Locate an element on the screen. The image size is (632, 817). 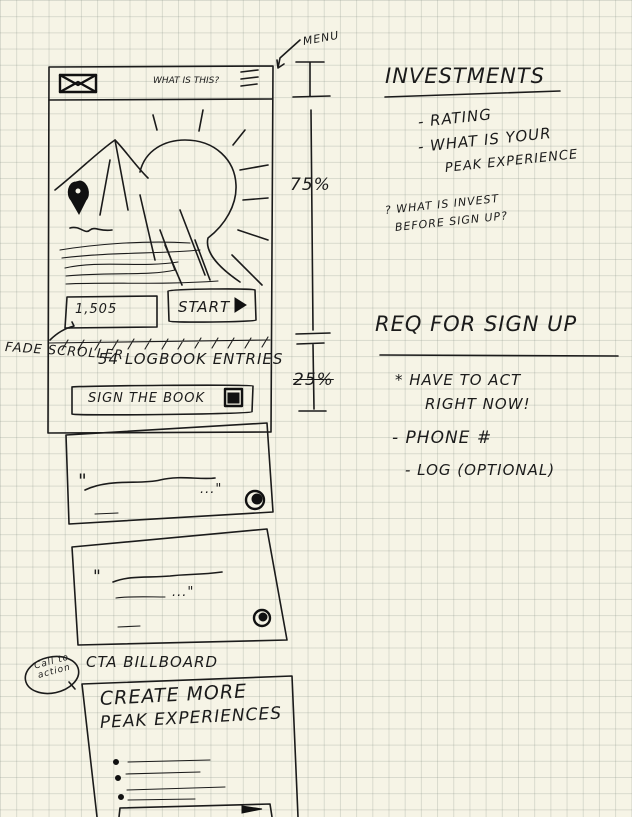
req-item: - PHONE # is located at coordinates (442, 438).